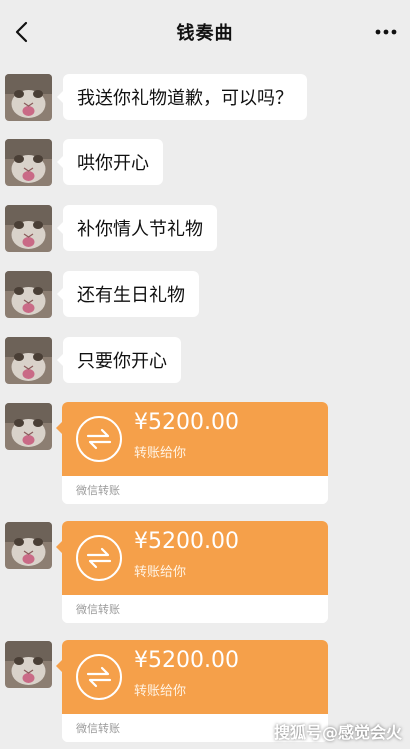 The width and height of the screenshot is (410, 749). Describe the element at coordinates (119, 360) in the screenshot. I see `message-bubble: 只要你开心` at that location.